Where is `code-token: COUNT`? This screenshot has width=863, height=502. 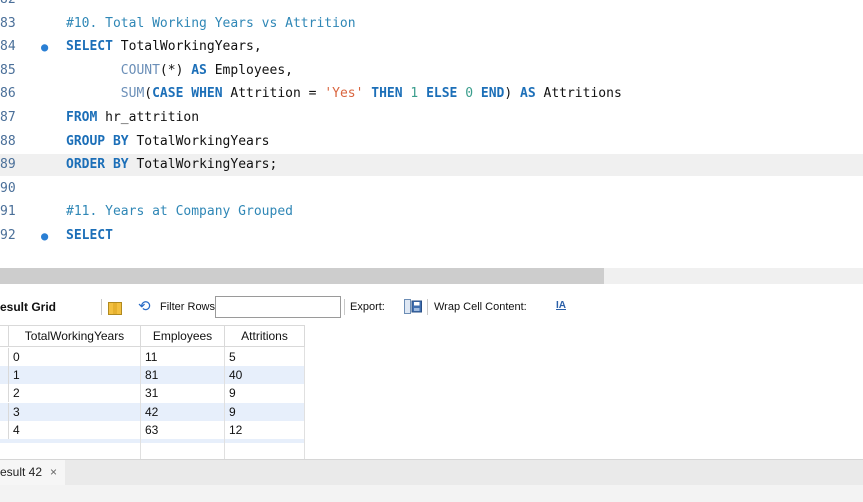
code-token: COUNT is located at coordinates (113, 70).